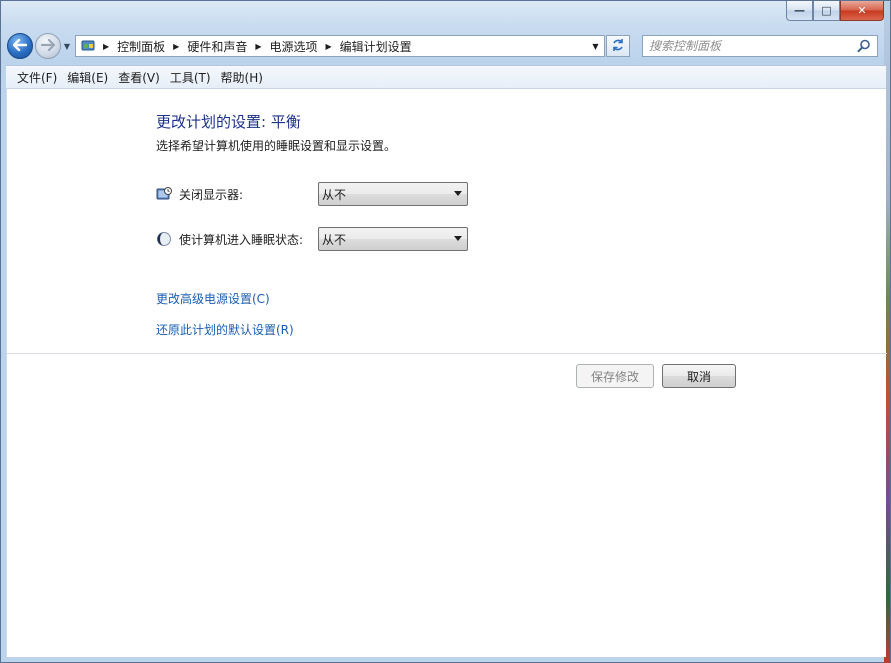  I want to click on menu-tools: 工具(T), so click(190, 77).